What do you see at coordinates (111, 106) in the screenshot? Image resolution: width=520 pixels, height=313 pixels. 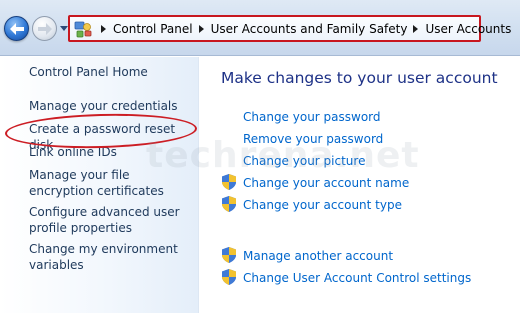 I see `sidebar-item-manage-credentials: Manage your credentials` at bounding box center [111, 106].